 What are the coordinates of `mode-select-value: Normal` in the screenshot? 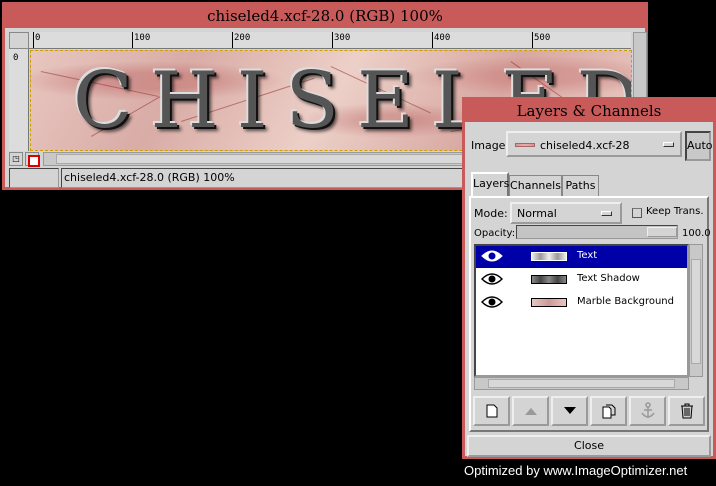 It's located at (537, 213).